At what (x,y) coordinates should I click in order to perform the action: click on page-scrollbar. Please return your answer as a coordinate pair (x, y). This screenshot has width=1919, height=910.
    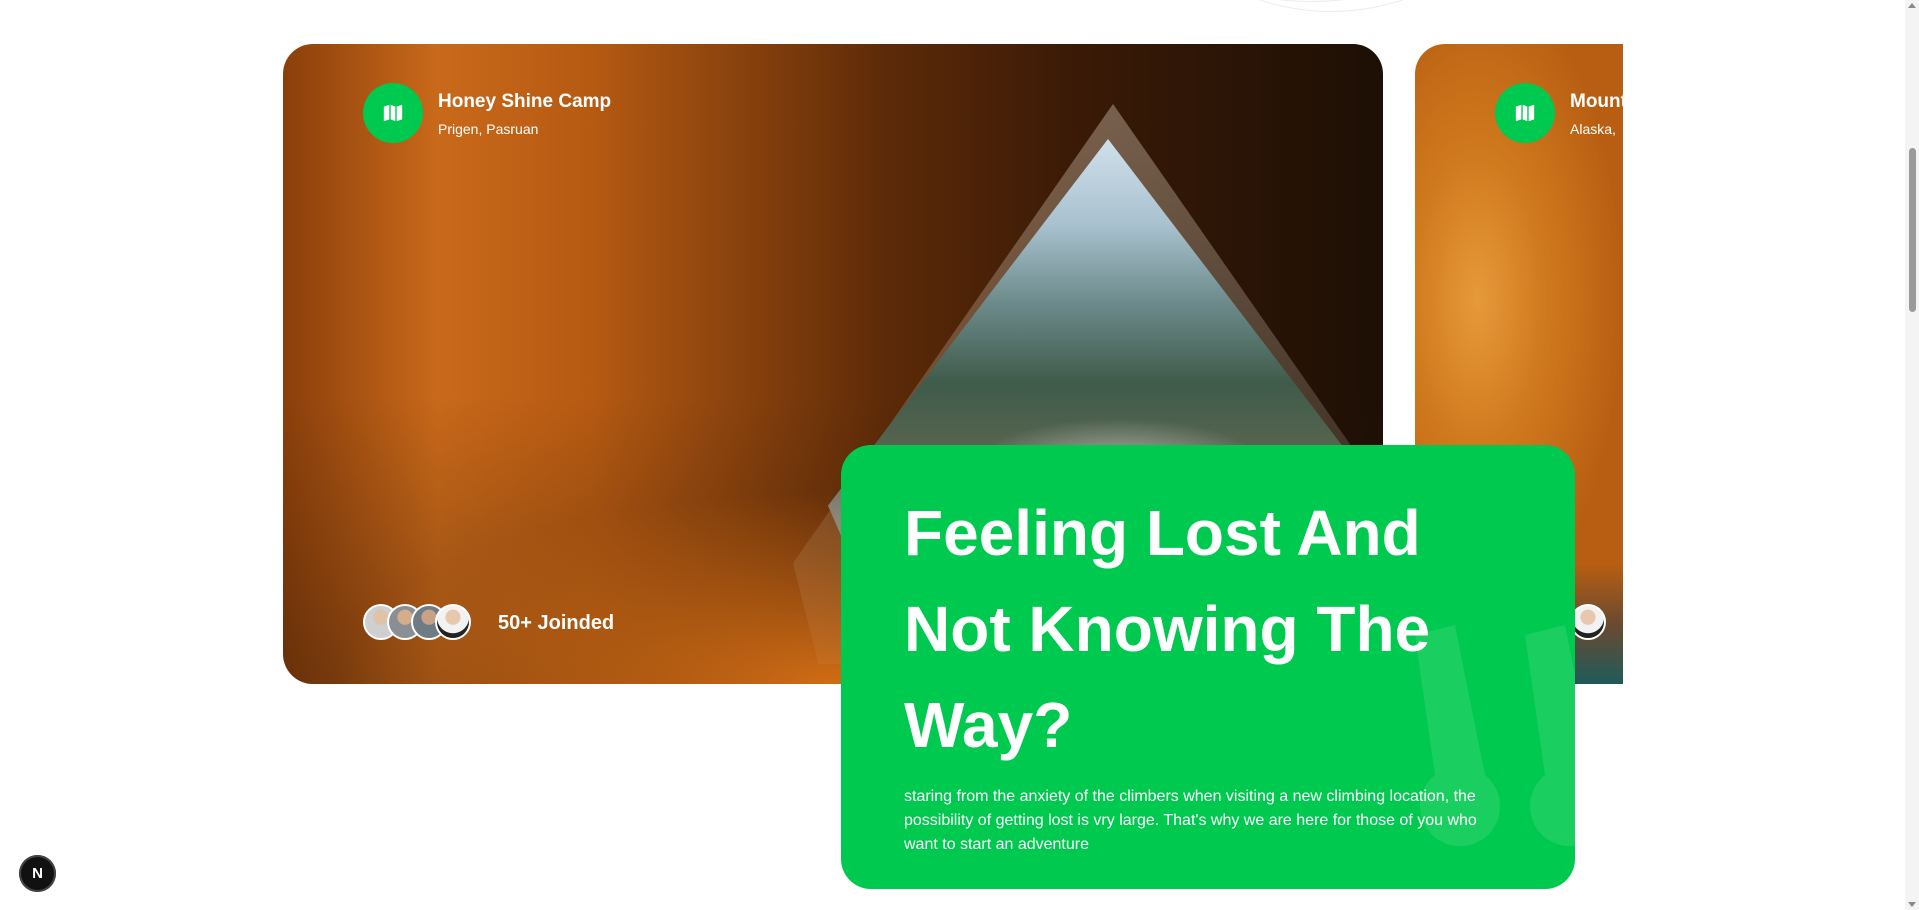
    Looking at the image, I should click on (1912, 455).